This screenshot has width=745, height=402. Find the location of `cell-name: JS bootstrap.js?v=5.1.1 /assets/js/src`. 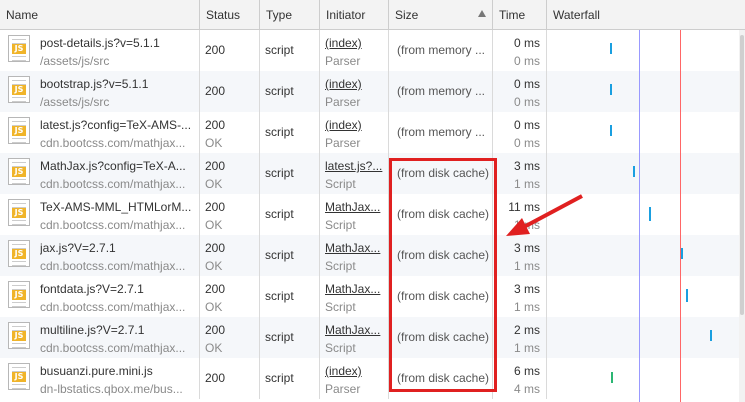

cell-name: JS bootstrap.js?v=5.1.1 /assets/js/src is located at coordinates (100, 91).